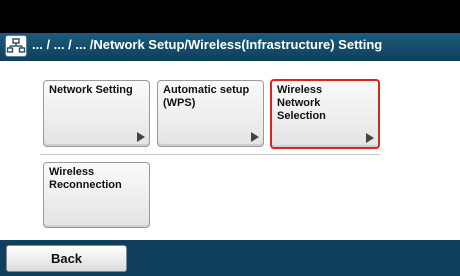 This screenshot has height=276, width=460. Describe the element at coordinates (66, 258) in the screenshot. I see `back-button: Back` at that location.